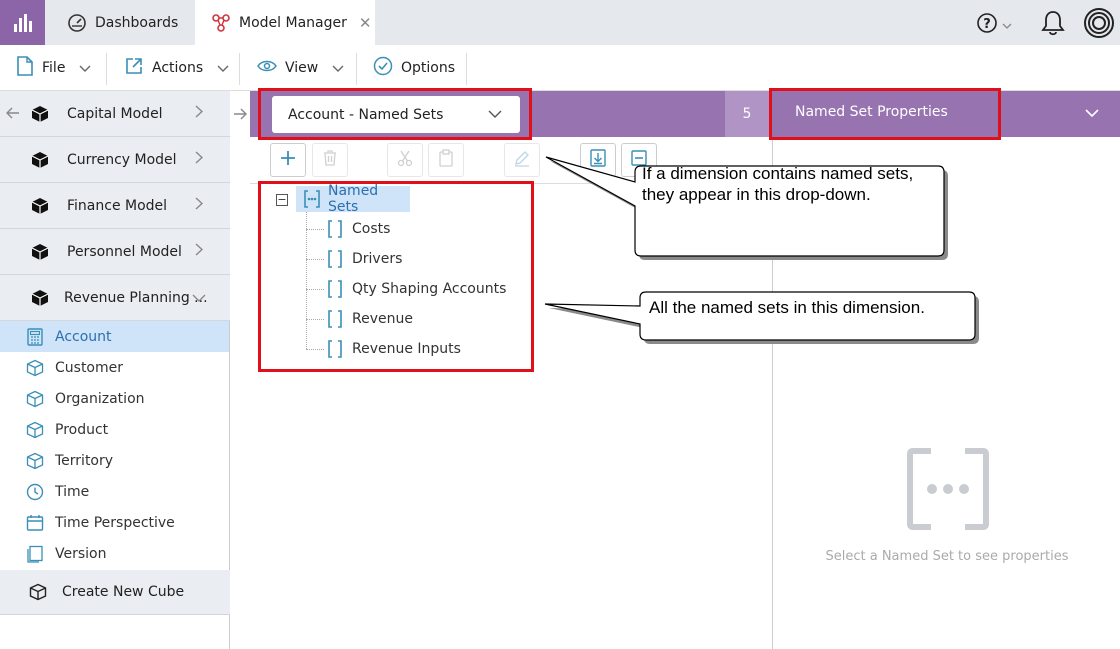 This screenshot has width=1120, height=649. Describe the element at coordinates (560, 22) in the screenshot. I see `top-bar: Dashboards Model Manager ✕ ?` at that location.